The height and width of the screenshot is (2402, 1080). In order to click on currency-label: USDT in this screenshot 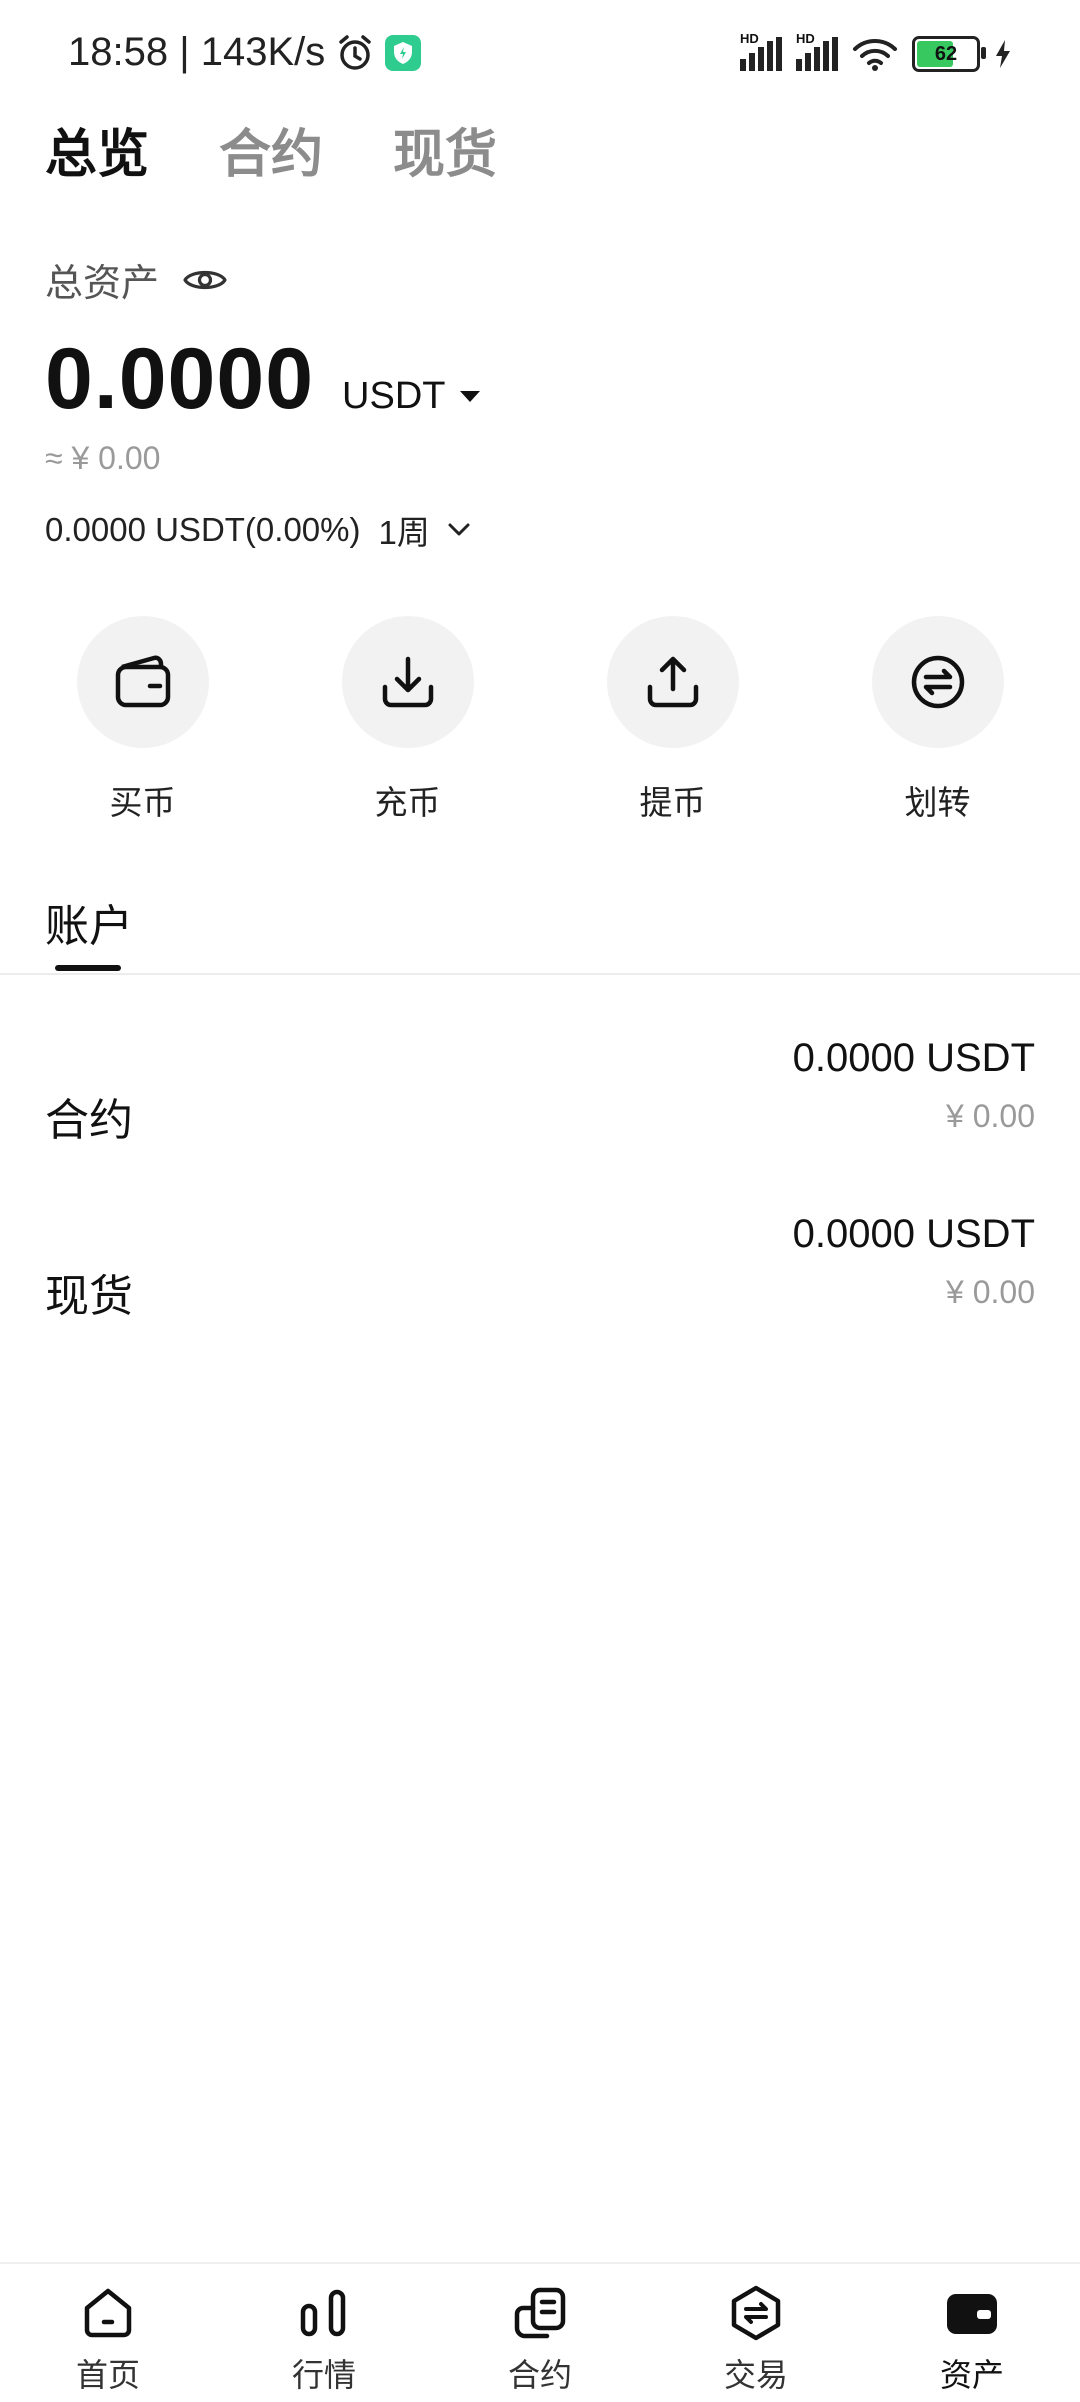, I will do `click(394, 396)`.